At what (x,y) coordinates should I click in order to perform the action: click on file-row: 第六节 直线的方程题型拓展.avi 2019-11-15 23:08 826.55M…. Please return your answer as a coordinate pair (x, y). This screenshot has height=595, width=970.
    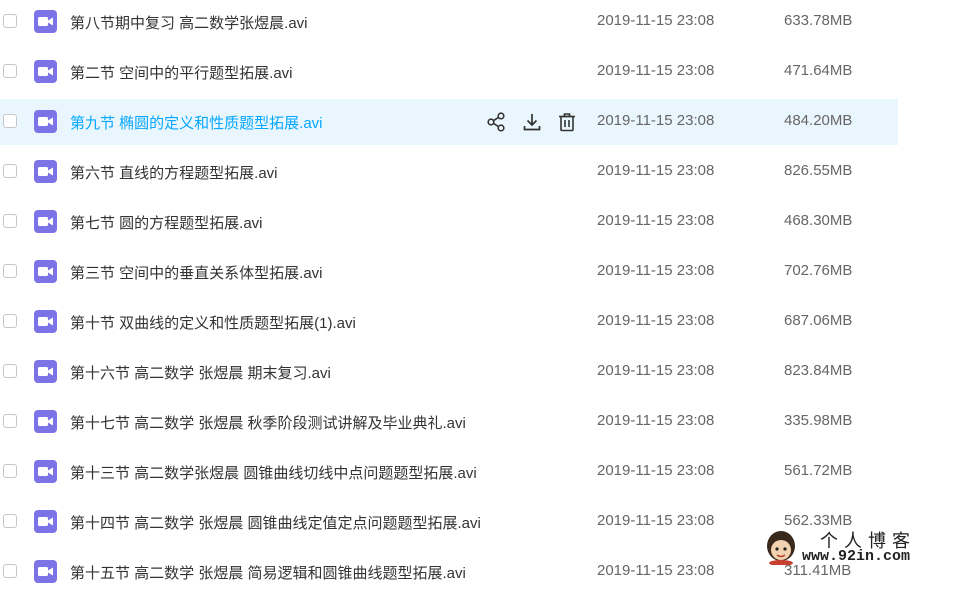
    Looking at the image, I should click on (449, 172).